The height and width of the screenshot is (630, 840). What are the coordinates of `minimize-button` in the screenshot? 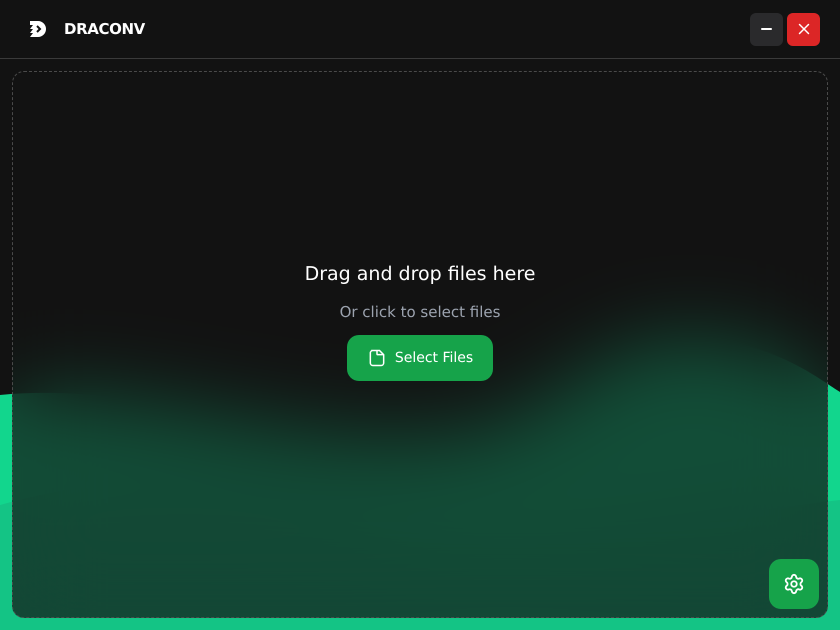 It's located at (766, 29).